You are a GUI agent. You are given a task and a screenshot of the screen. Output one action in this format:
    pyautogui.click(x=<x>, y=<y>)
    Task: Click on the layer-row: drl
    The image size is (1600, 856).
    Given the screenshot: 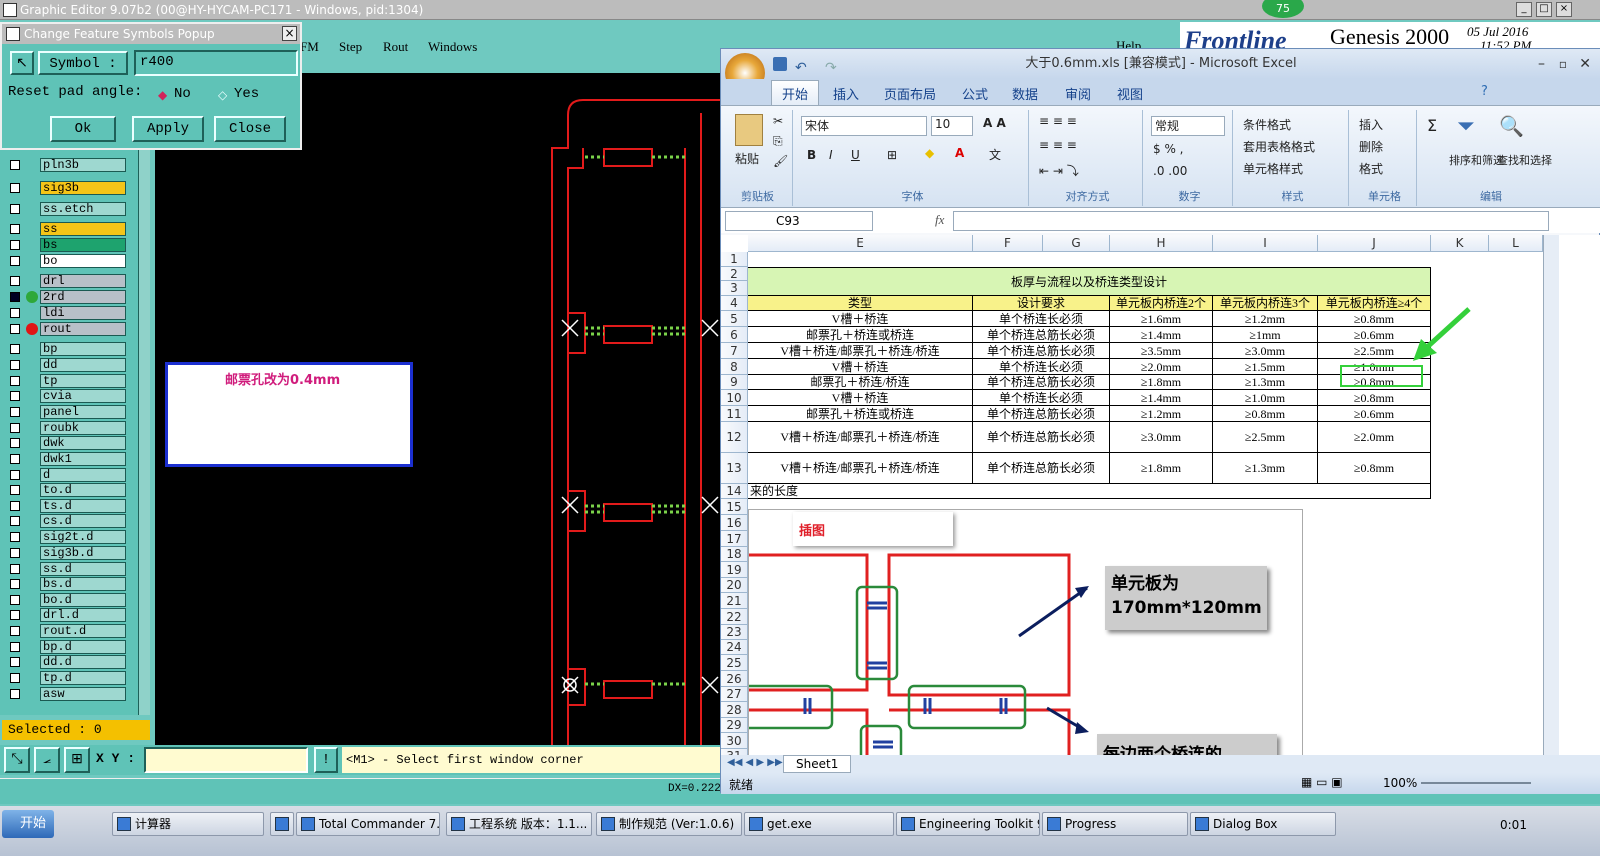 What is the action you would take?
    pyautogui.click(x=66, y=281)
    